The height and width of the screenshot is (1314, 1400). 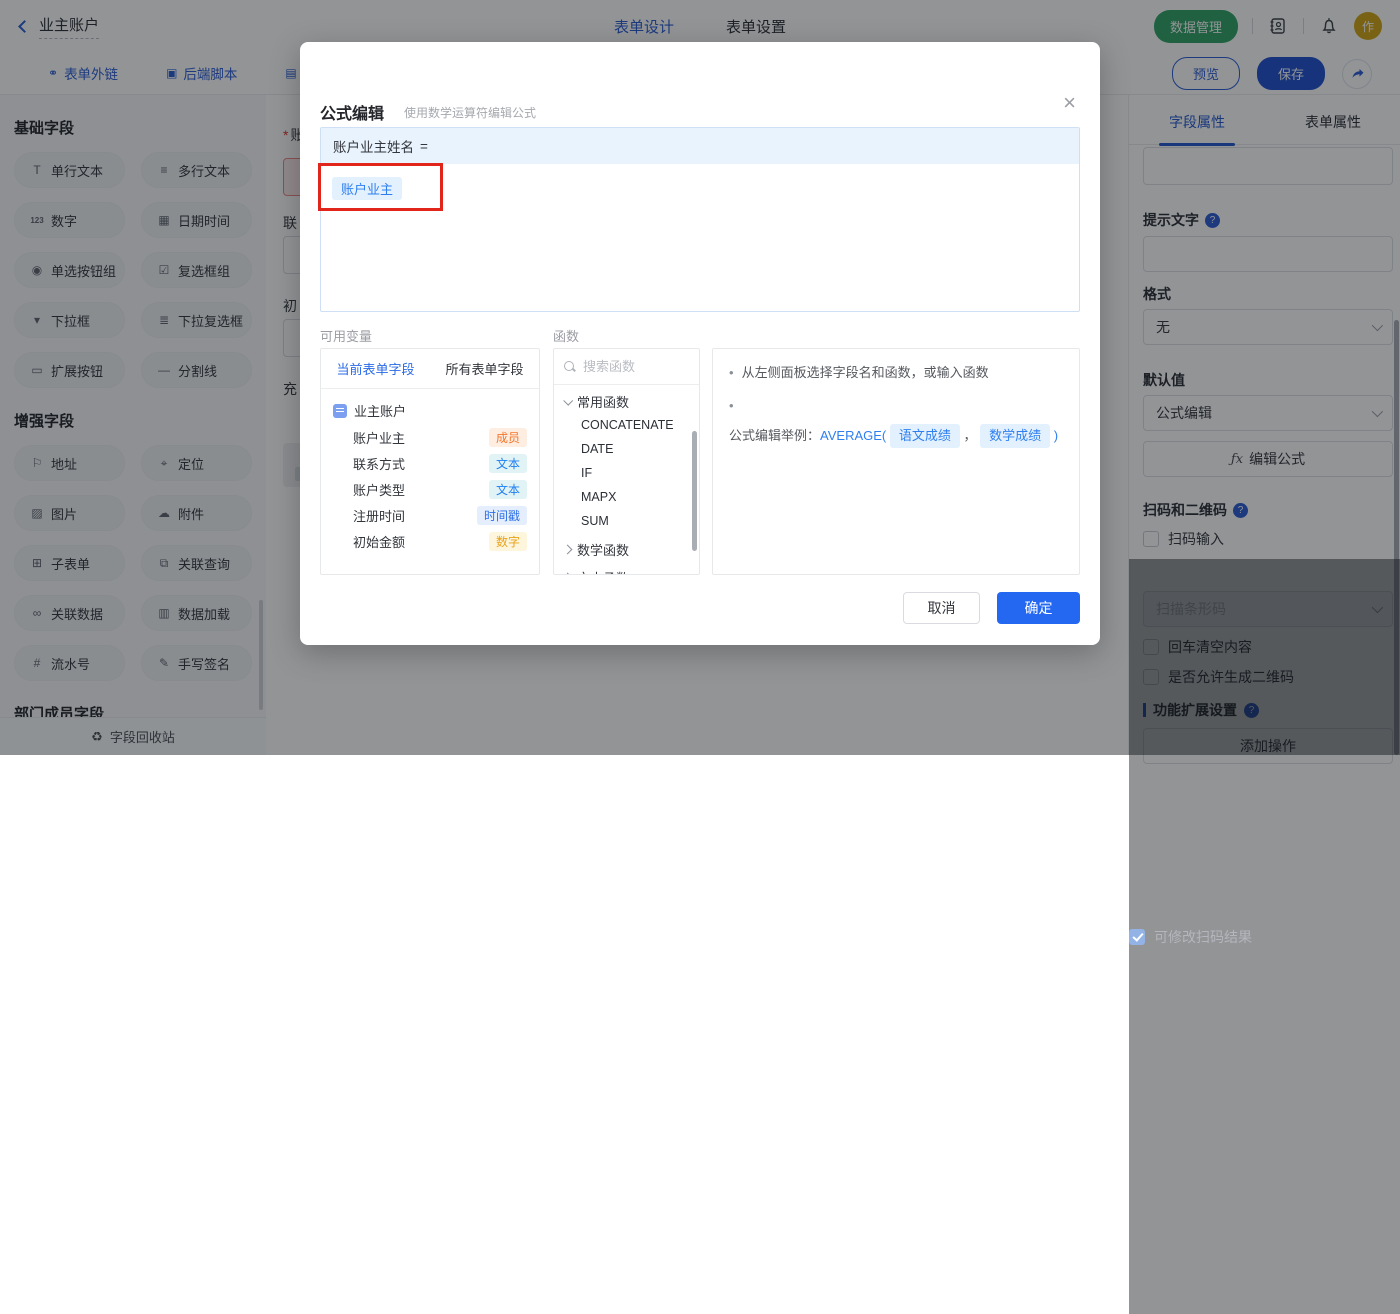 I want to click on example-chip-2: 数学成绩, so click(x=1015, y=436).